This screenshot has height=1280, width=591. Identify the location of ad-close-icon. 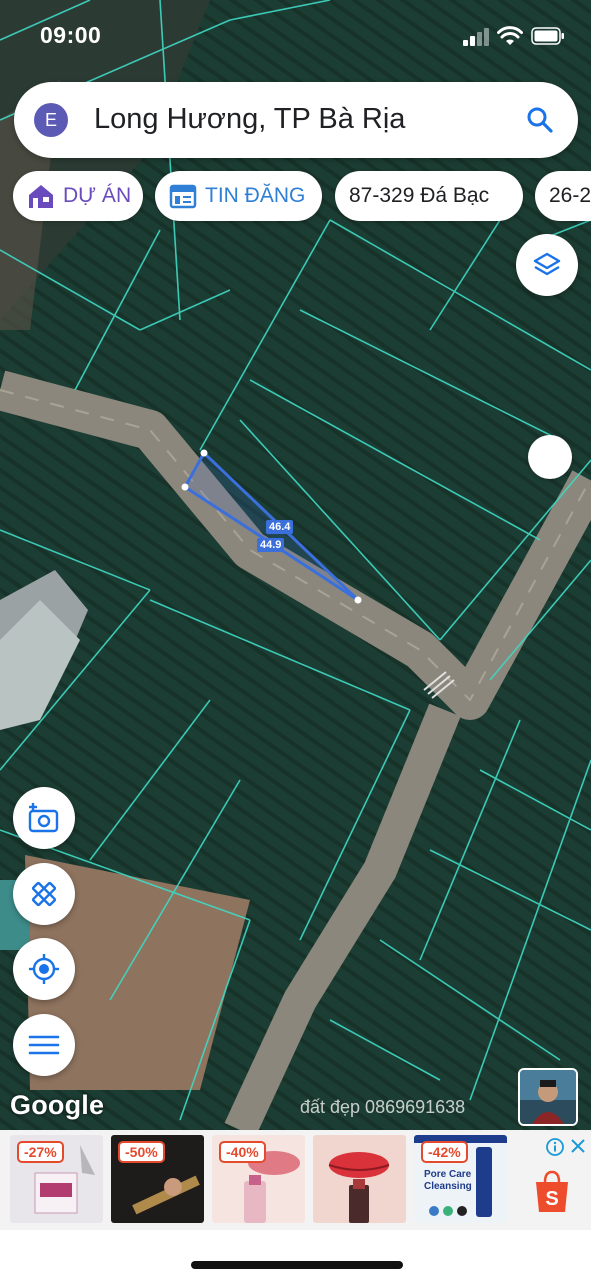
(578, 1146).